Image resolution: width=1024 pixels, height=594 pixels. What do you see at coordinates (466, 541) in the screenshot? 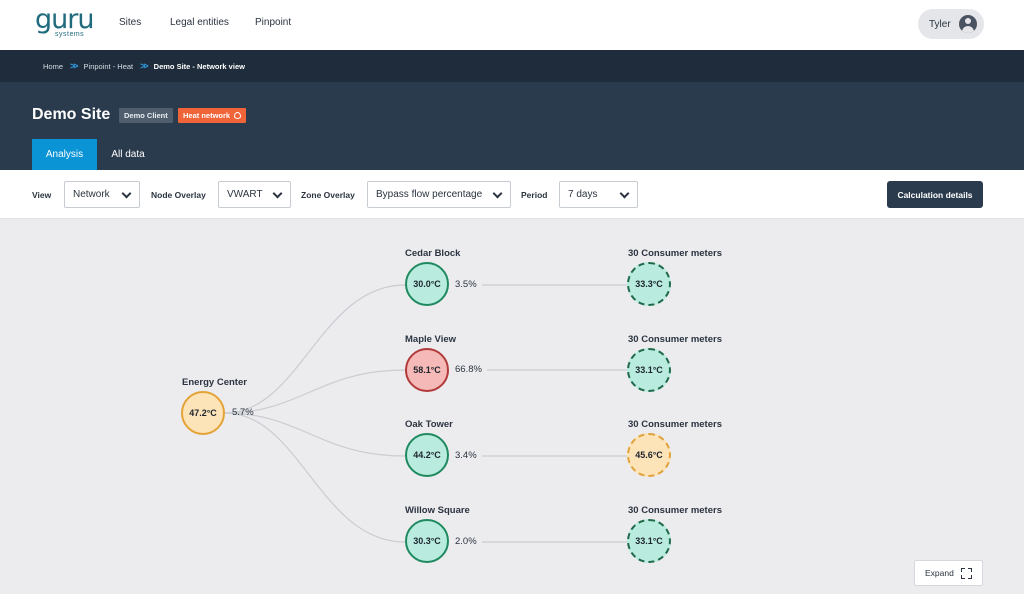
I see `branch-pct-willow: 2.0%` at bounding box center [466, 541].